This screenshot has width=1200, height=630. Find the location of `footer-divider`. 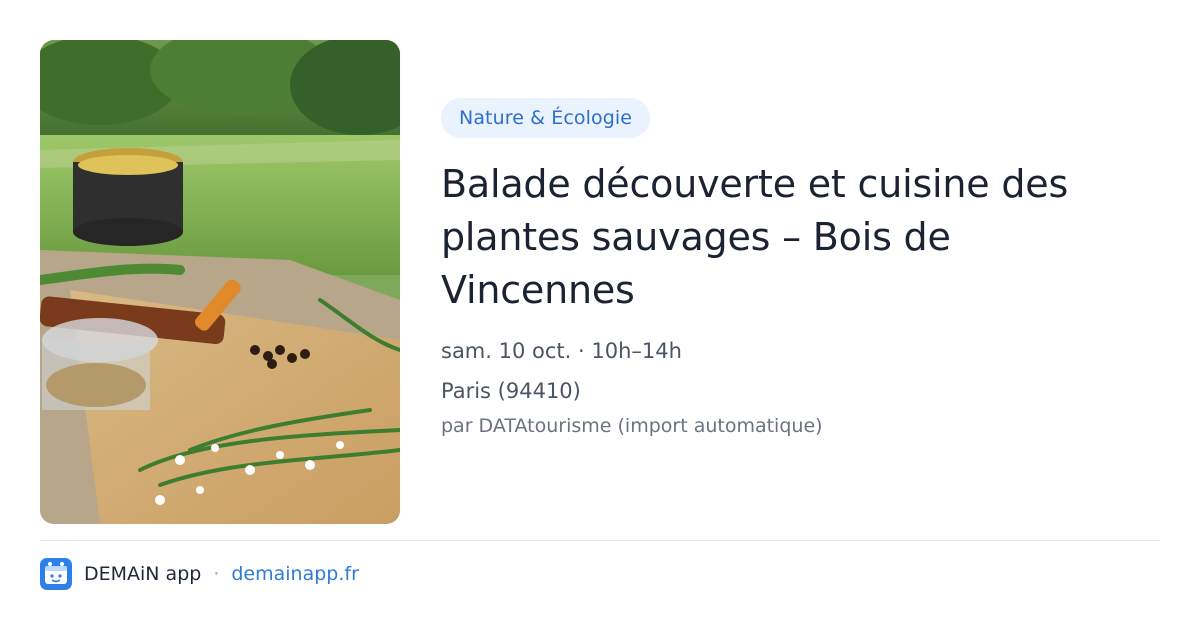

footer-divider is located at coordinates (600, 540).